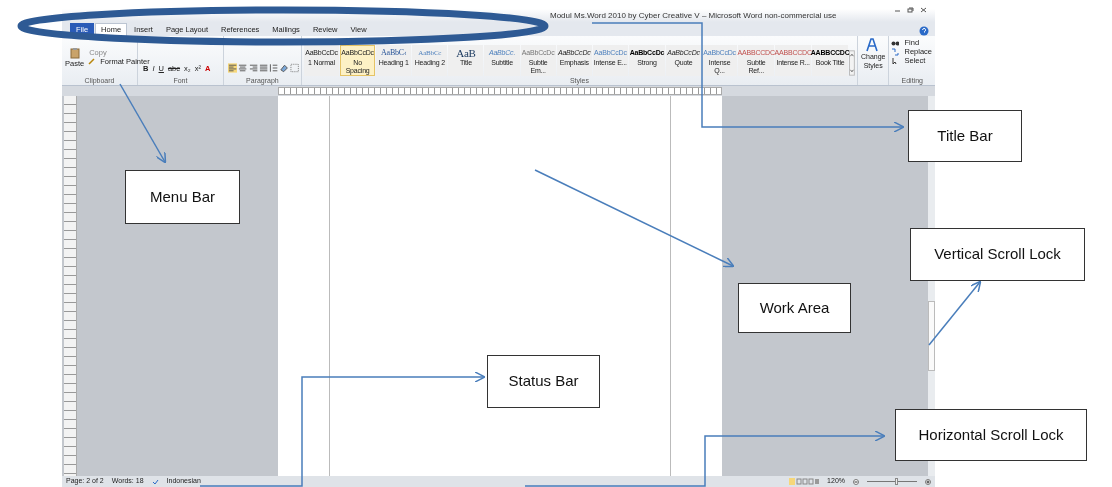 The height and width of the screenshot is (487, 1112). I want to click on window-title: Modul Ms.Word 2010 by Cyber Creative V – Microsoft Word non-commercial use, so click(693, 15).